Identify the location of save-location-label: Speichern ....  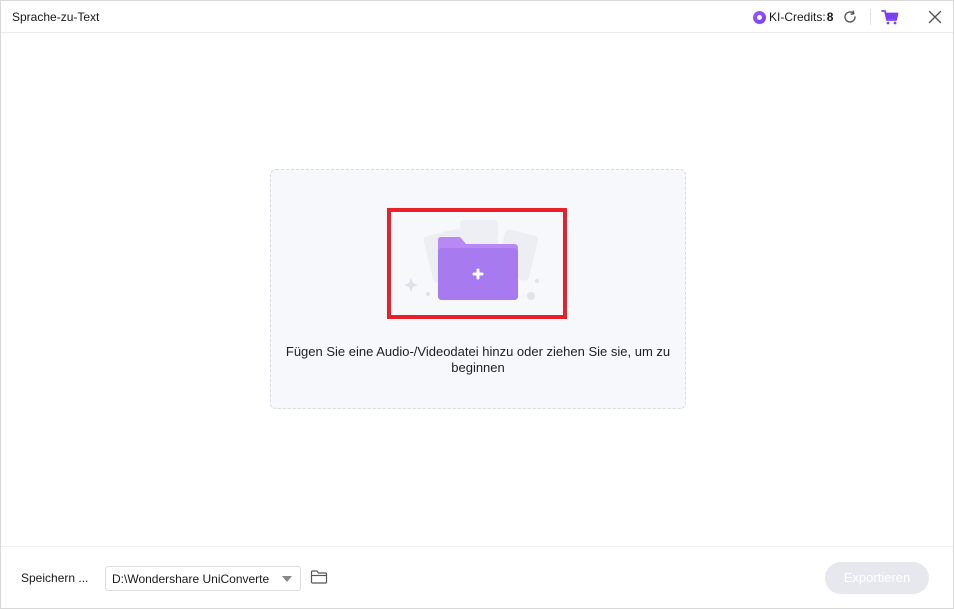
(55, 578).